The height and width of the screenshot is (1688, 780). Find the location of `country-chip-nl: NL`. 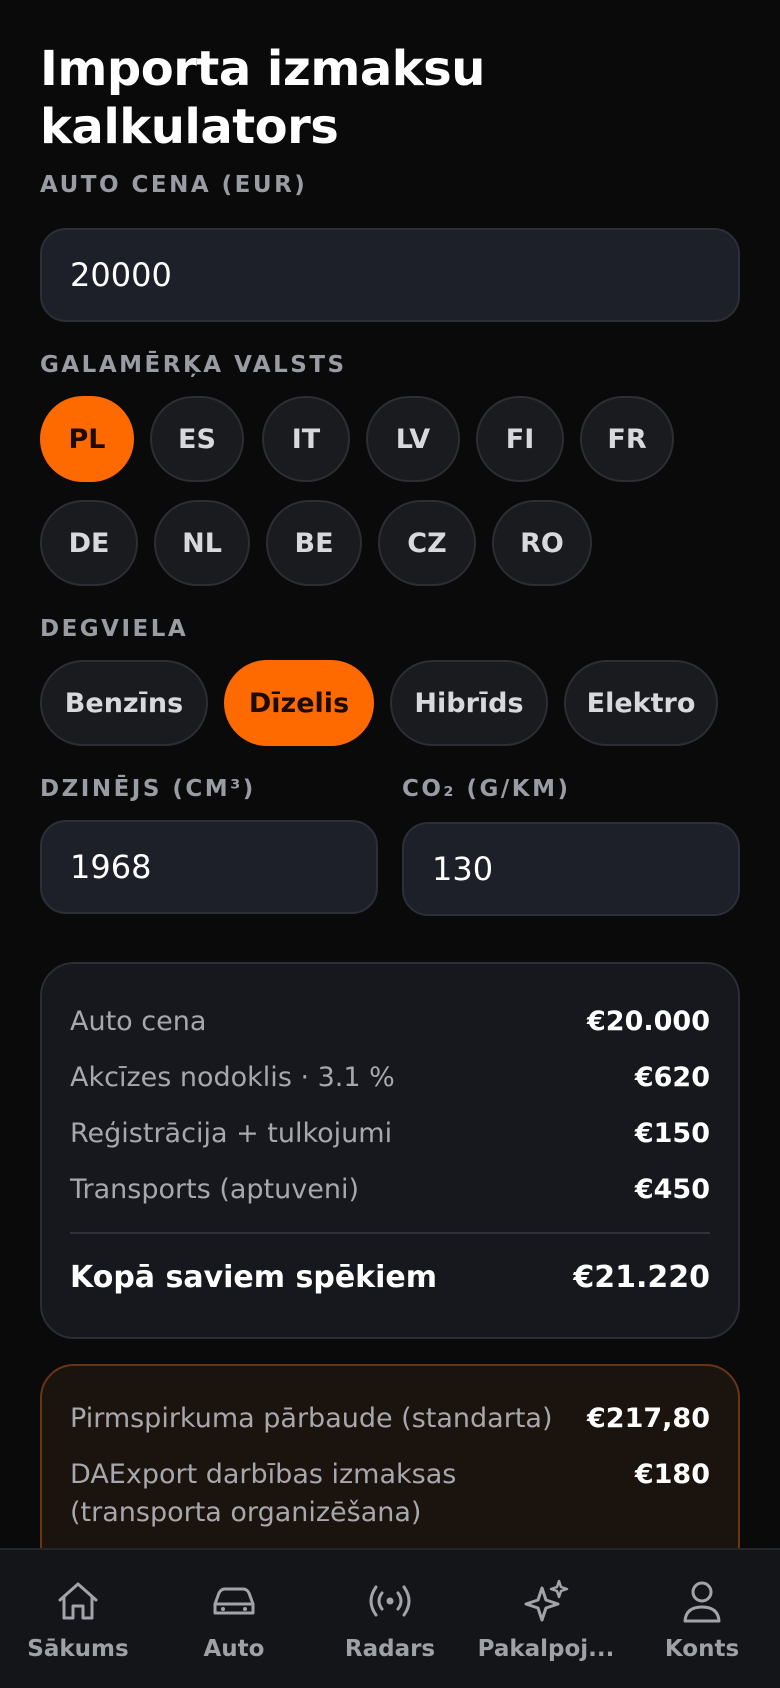

country-chip-nl: NL is located at coordinates (202, 543).